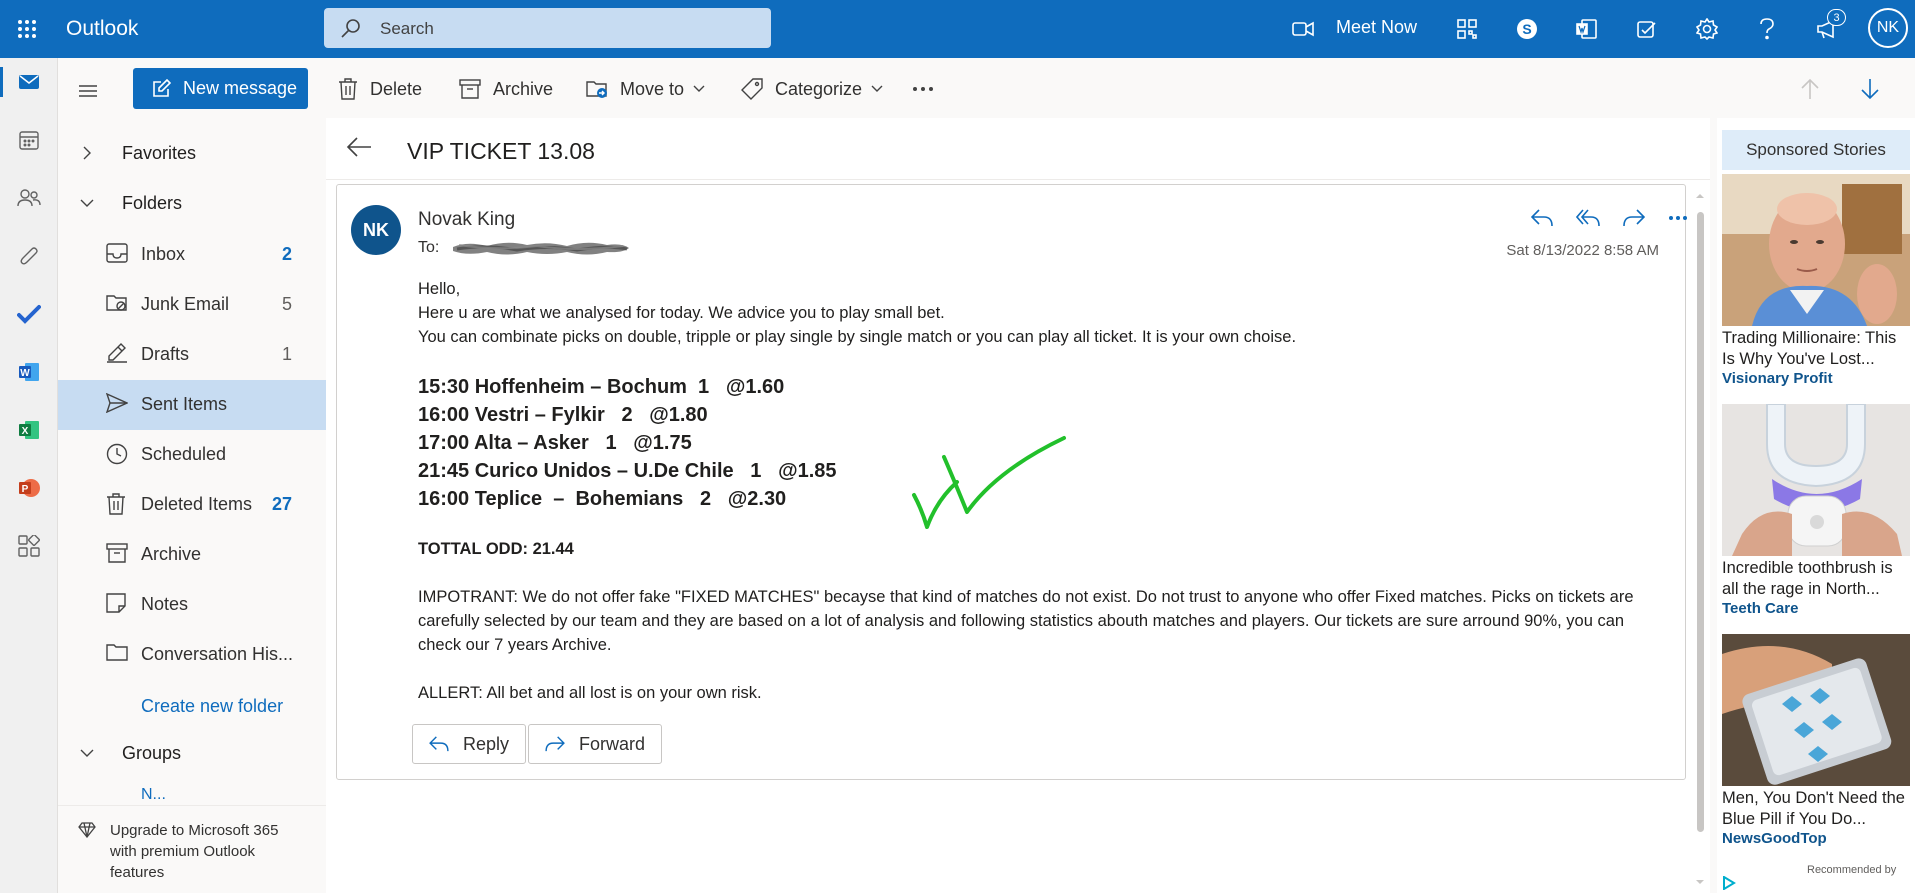 The height and width of the screenshot is (893, 1915). Describe the element at coordinates (1700, 883) in the screenshot. I see `scroll-down-icon` at that location.